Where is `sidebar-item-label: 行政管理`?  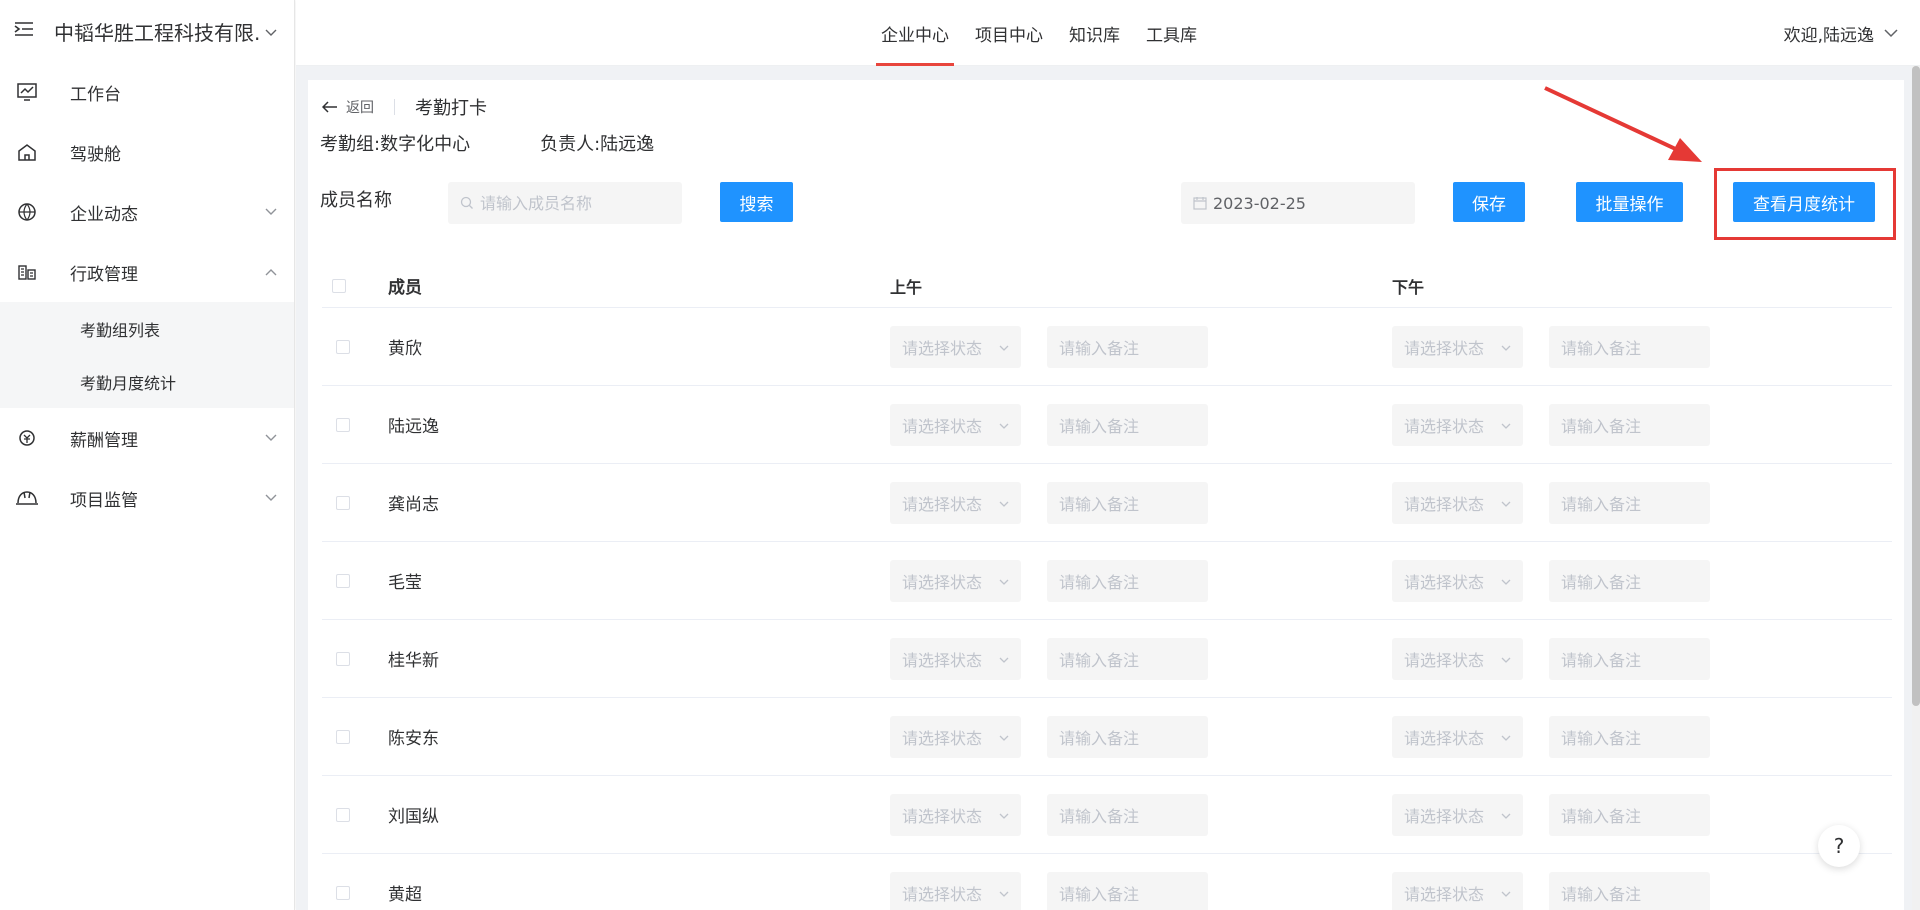 sidebar-item-label: 行政管理 is located at coordinates (104, 274).